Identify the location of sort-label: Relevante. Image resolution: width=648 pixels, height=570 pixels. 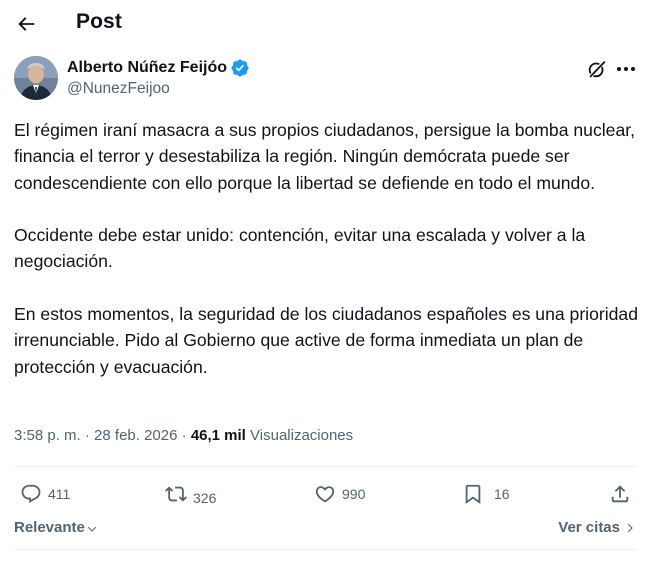
(49, 527).